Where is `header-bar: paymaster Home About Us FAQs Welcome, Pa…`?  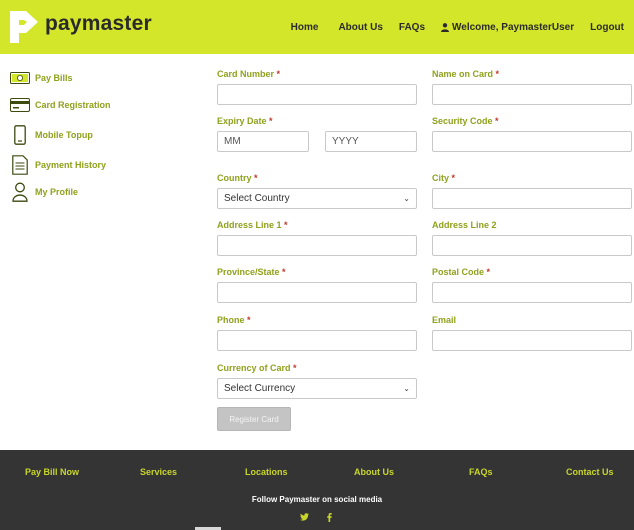
header-bar: paymaster Home About Us FAQs Welcome, Pa… is located at coordinates (317, 27).